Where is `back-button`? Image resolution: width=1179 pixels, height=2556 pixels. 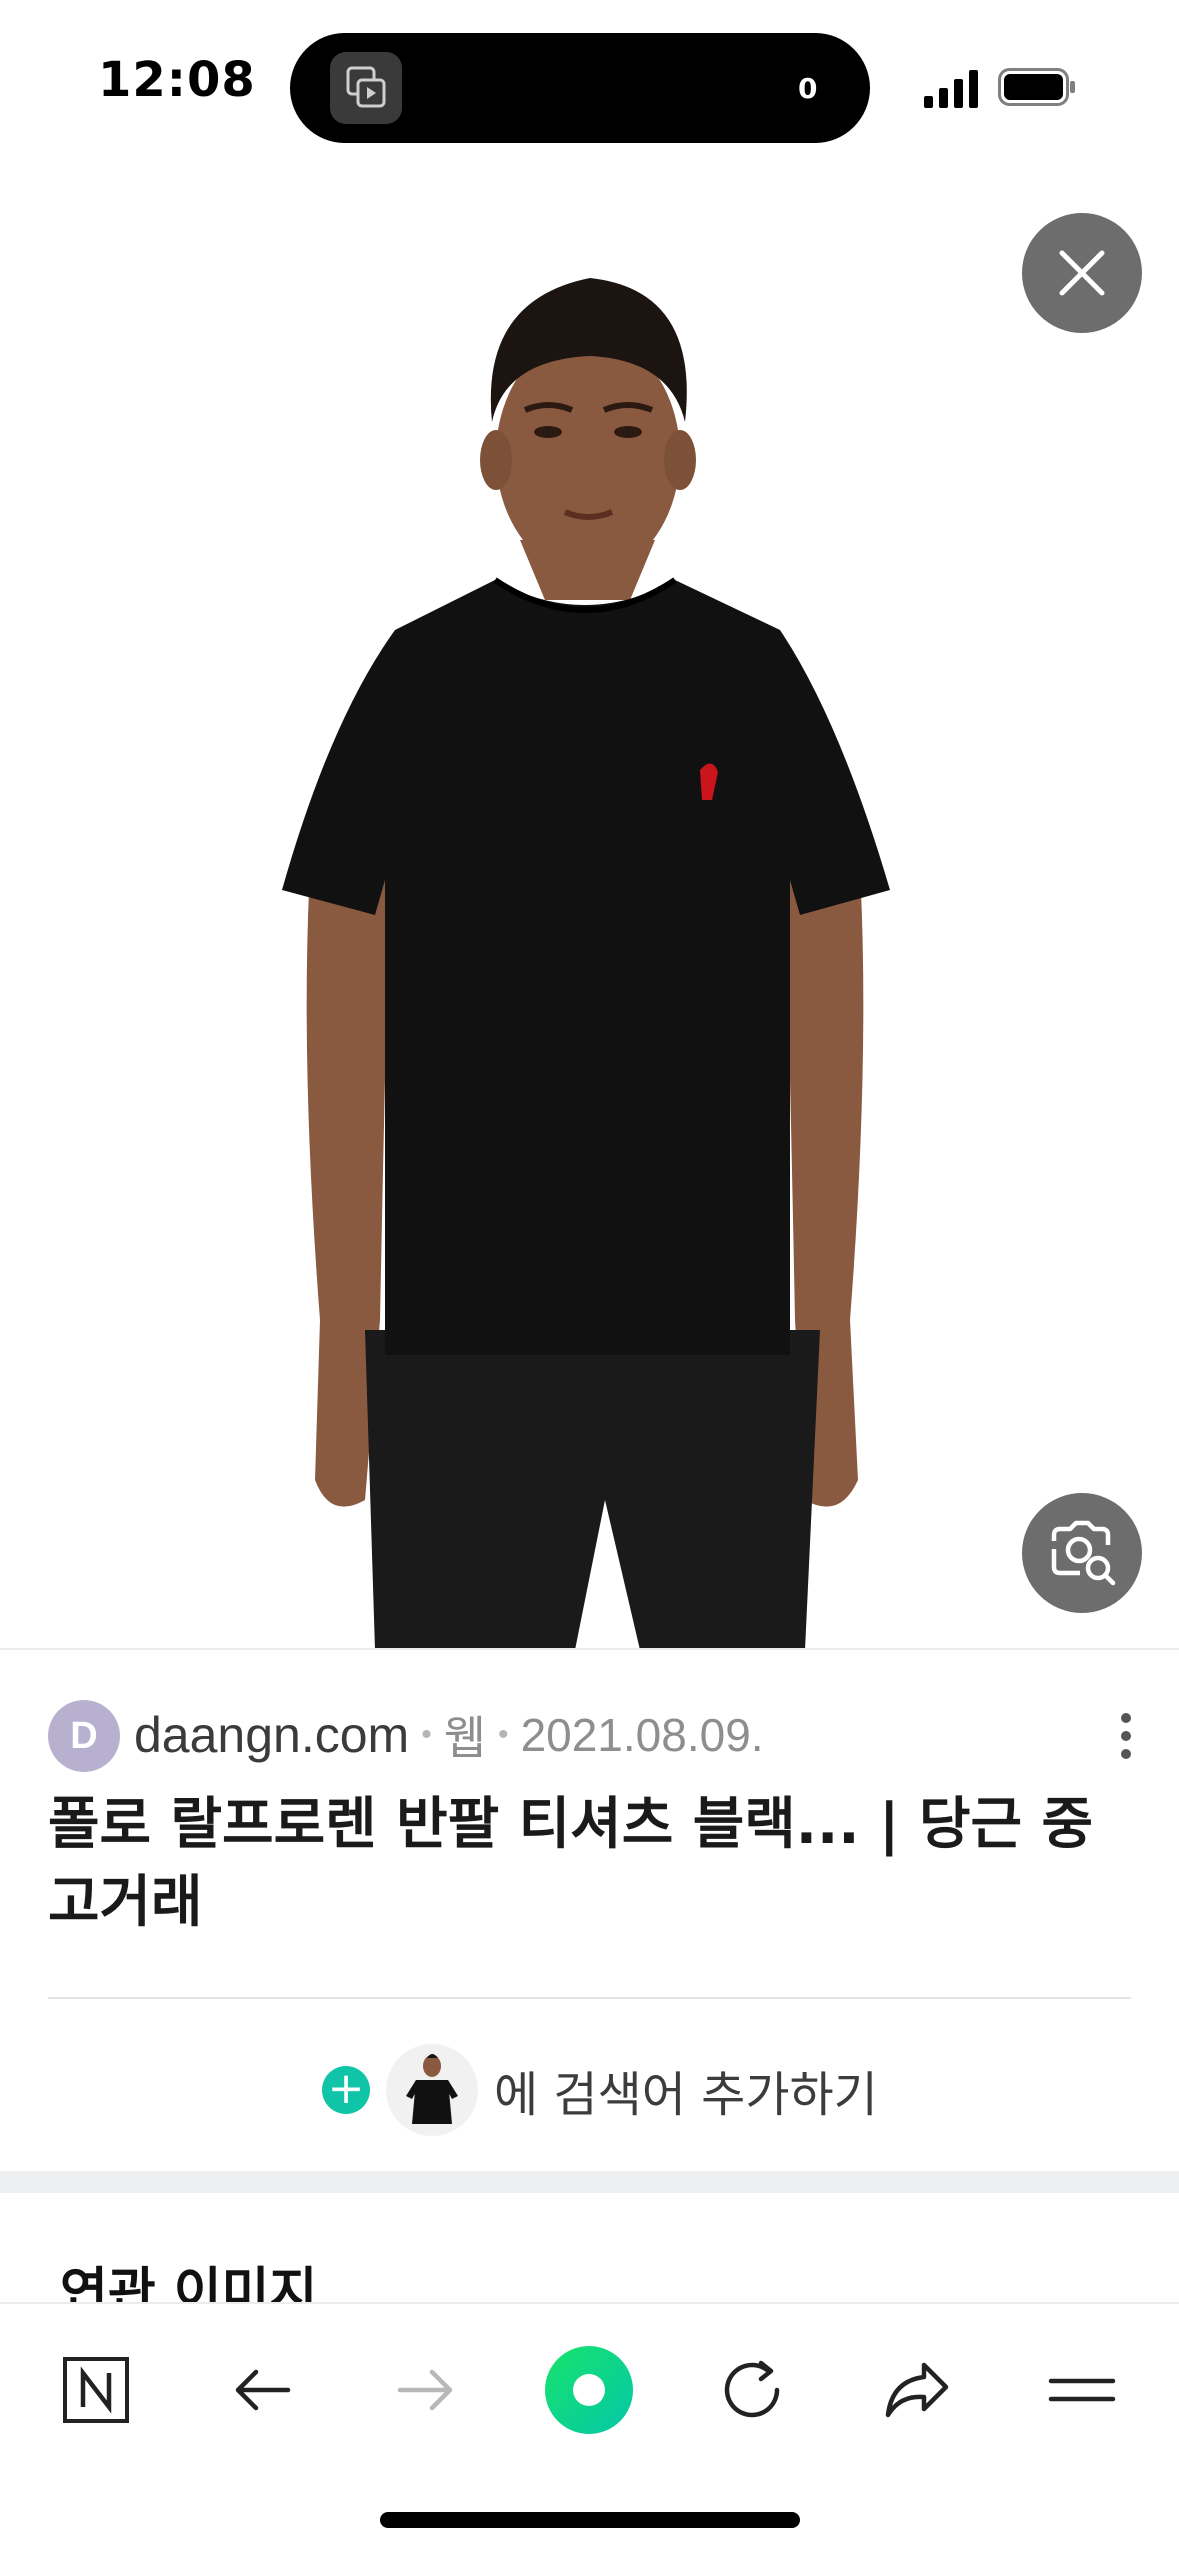
back-button is located at coordinates (262, 2390).